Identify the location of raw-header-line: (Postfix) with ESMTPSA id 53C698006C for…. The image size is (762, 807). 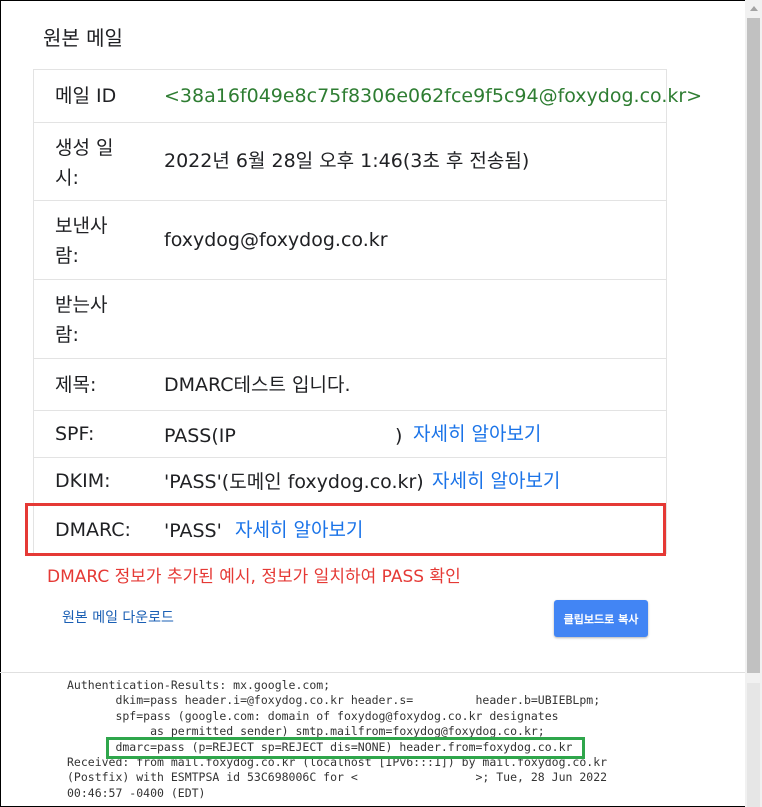
(337, 777).